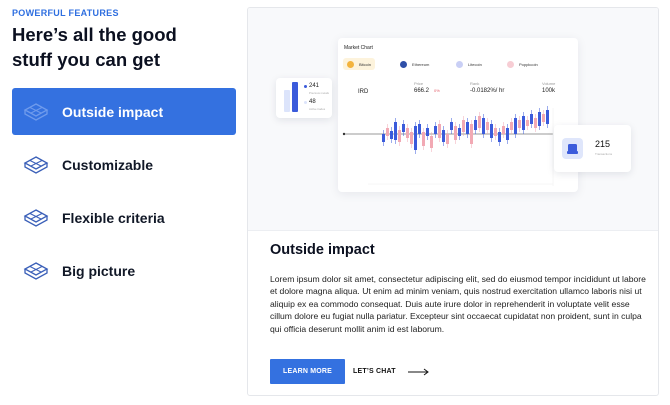  I want to click on feature-item-customizable: Customizable, so click(124, 164).